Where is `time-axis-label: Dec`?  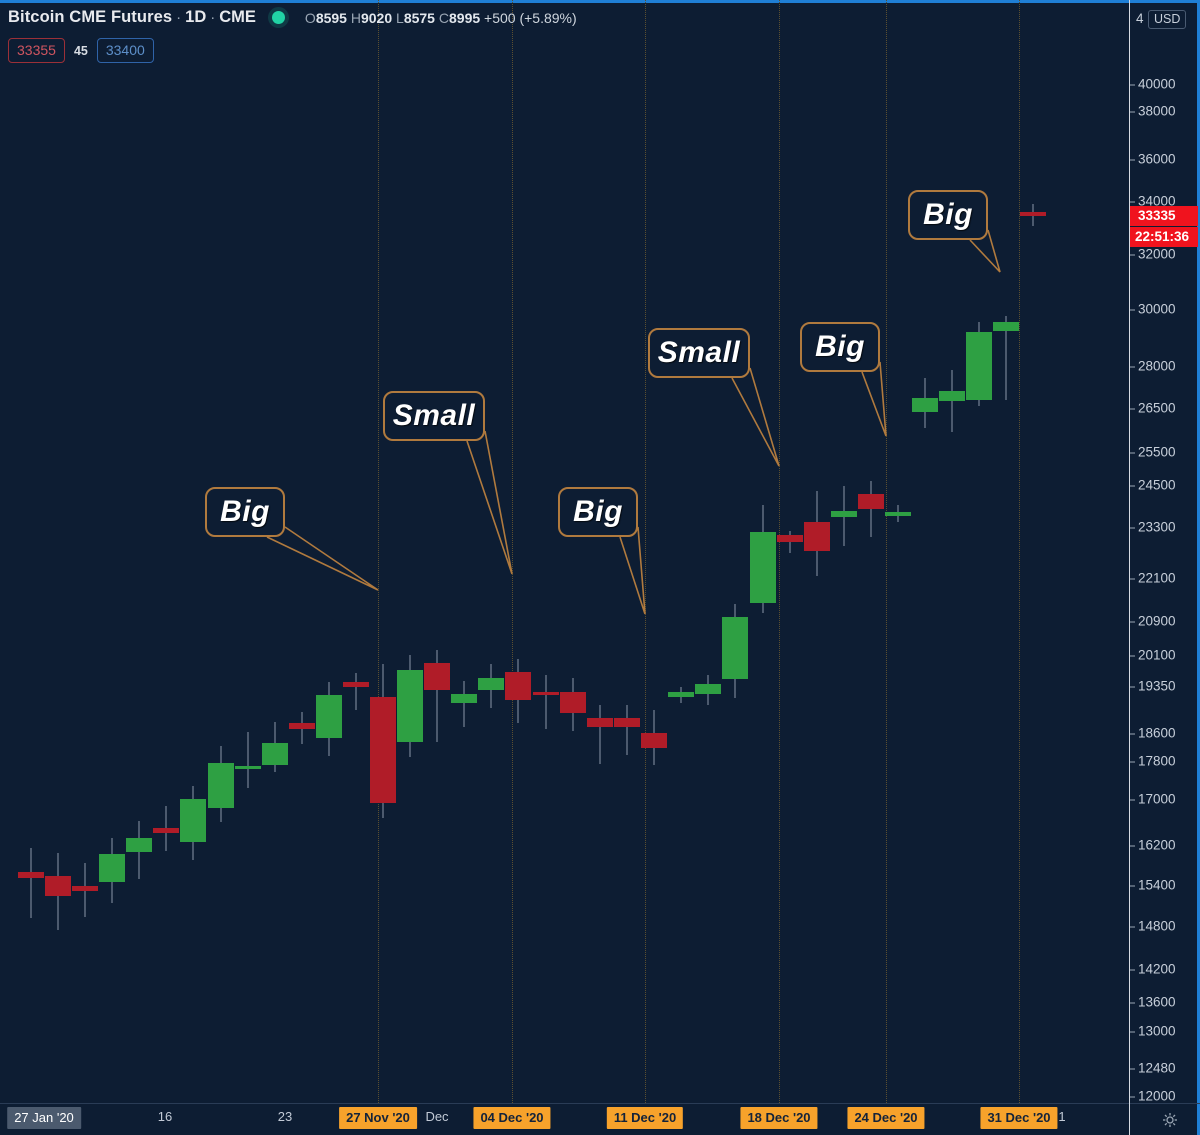 time-axis-label: Dec is located at coordinates (437, 1116).